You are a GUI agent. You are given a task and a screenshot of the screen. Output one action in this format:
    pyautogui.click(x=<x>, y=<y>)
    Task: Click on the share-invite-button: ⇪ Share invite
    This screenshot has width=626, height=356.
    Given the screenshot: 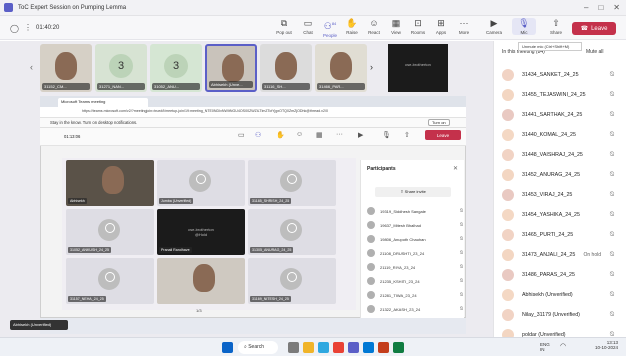 What is the action you would take?
    pyautogui.click(x=413, y=192)
    